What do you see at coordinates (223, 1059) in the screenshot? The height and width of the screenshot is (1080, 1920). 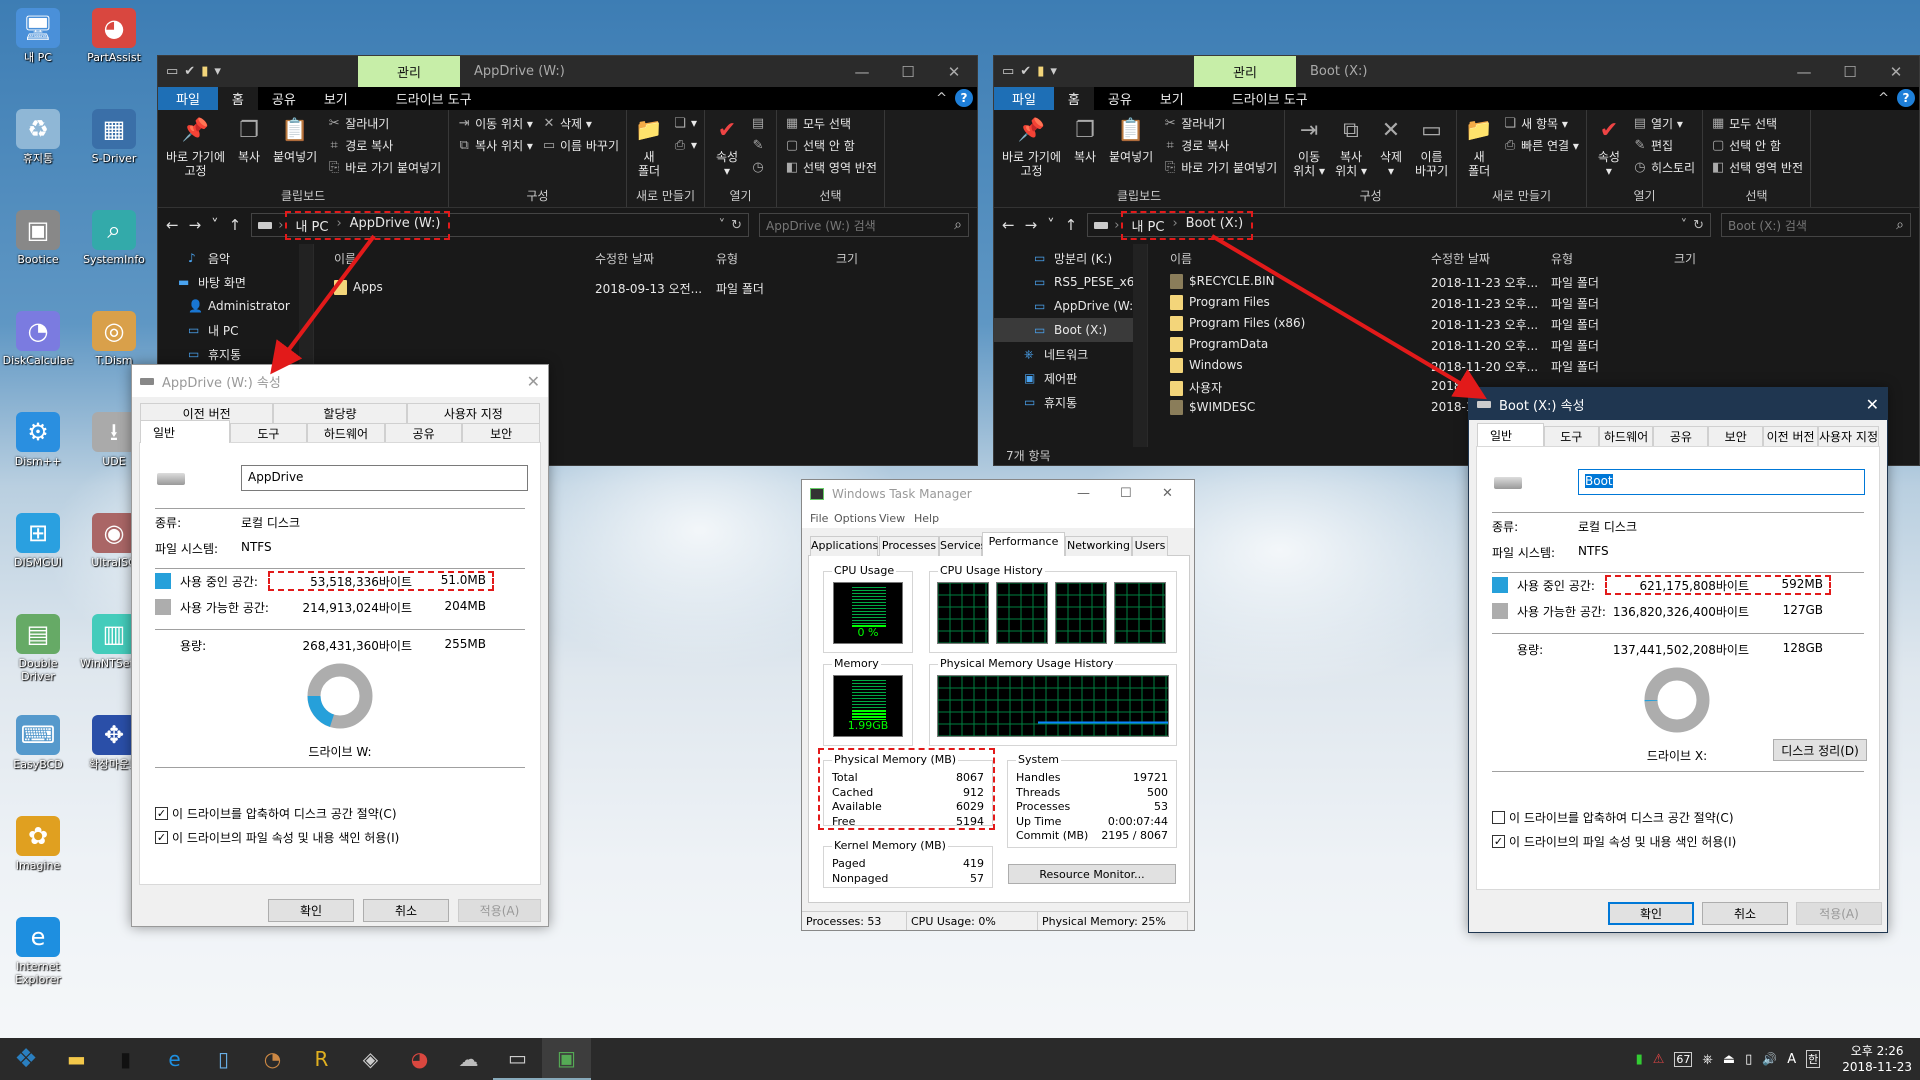 I see `notepad-icon: ▯` at bounding box center [223, 1059].